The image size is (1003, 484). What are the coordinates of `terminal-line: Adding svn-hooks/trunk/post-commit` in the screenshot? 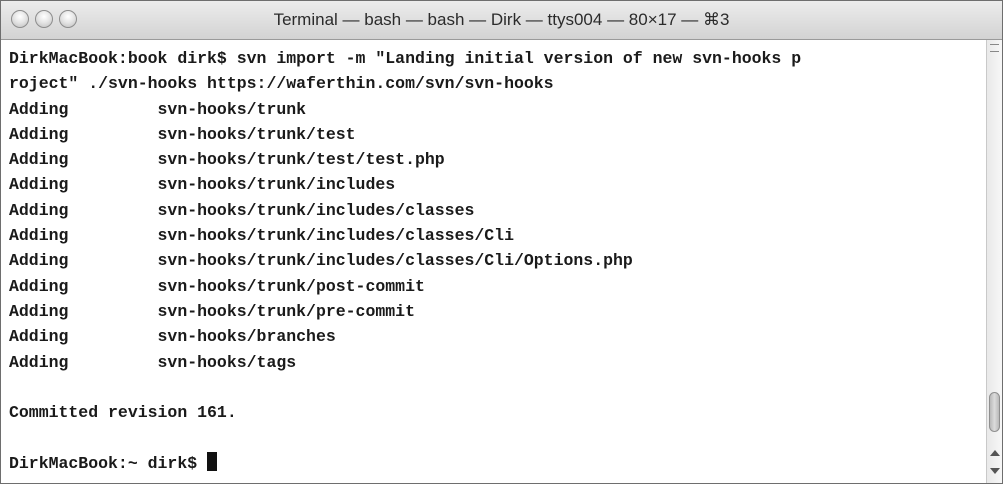 It's located at (217, 286).